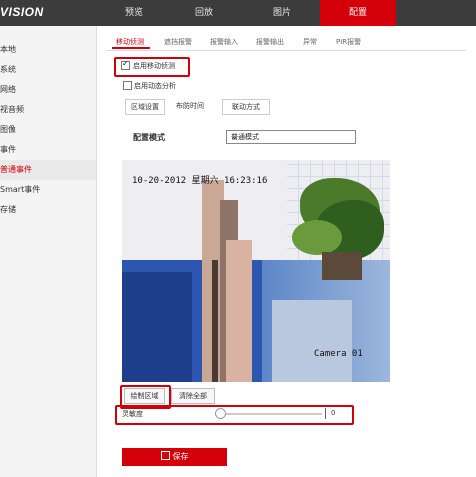  What do you see at coordinates (134, 13) in the screenshot?
I see `nav-preview: 预览` at bounding box center [134, 13].